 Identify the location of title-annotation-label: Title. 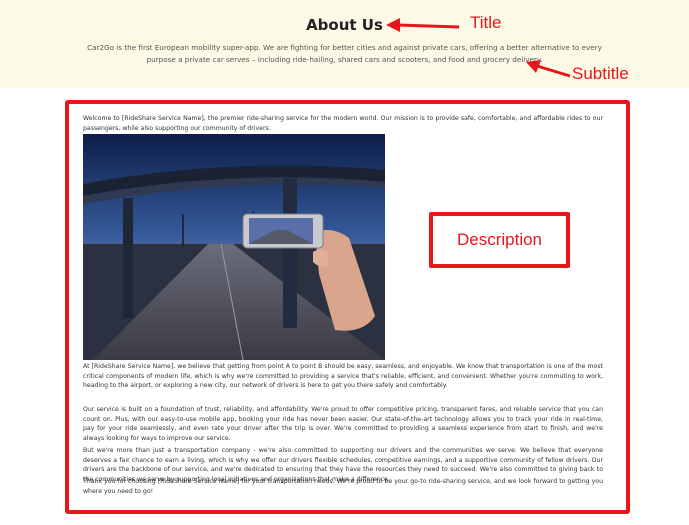
(486, 22).